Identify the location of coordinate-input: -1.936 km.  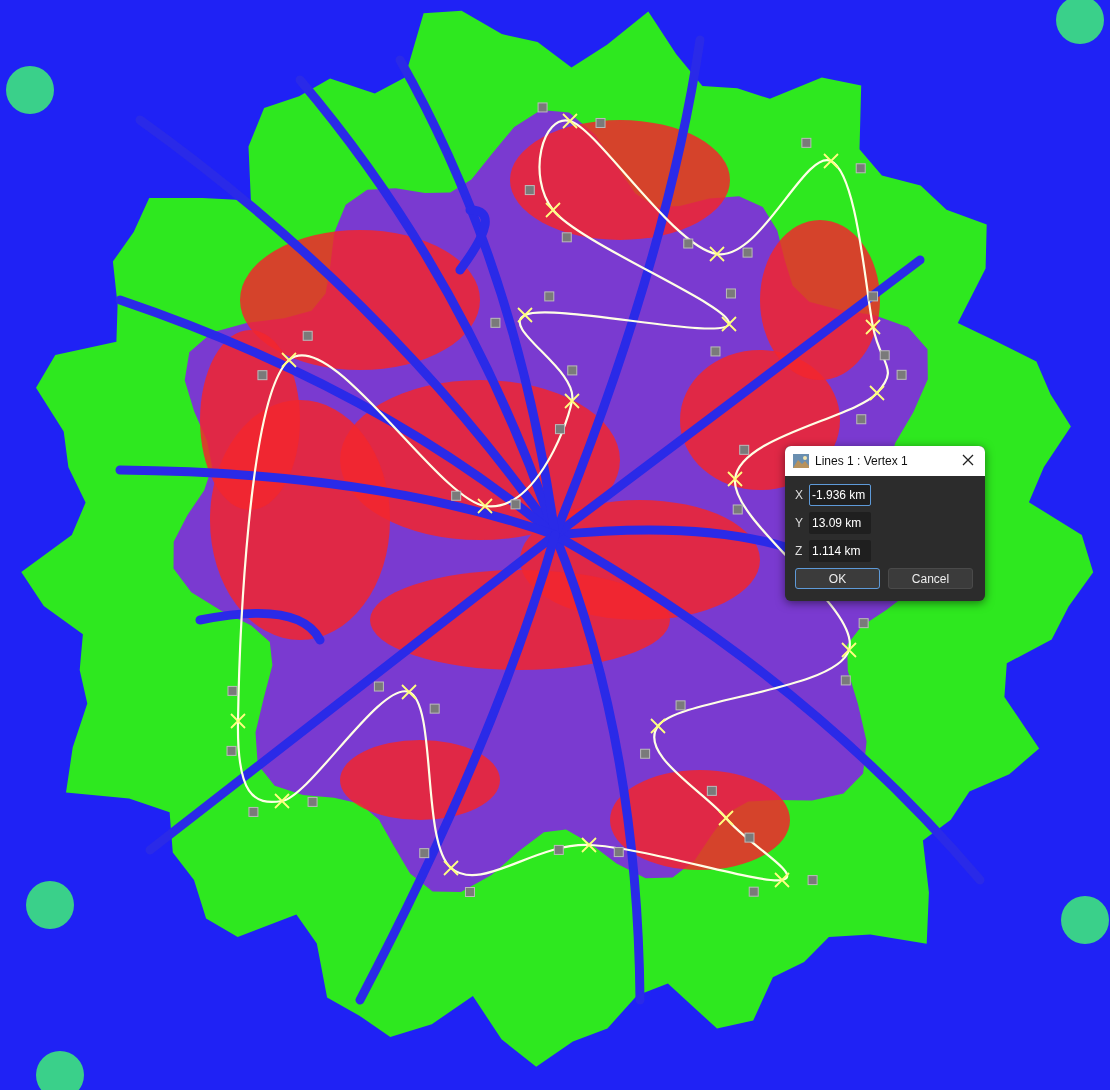
(840, 495).